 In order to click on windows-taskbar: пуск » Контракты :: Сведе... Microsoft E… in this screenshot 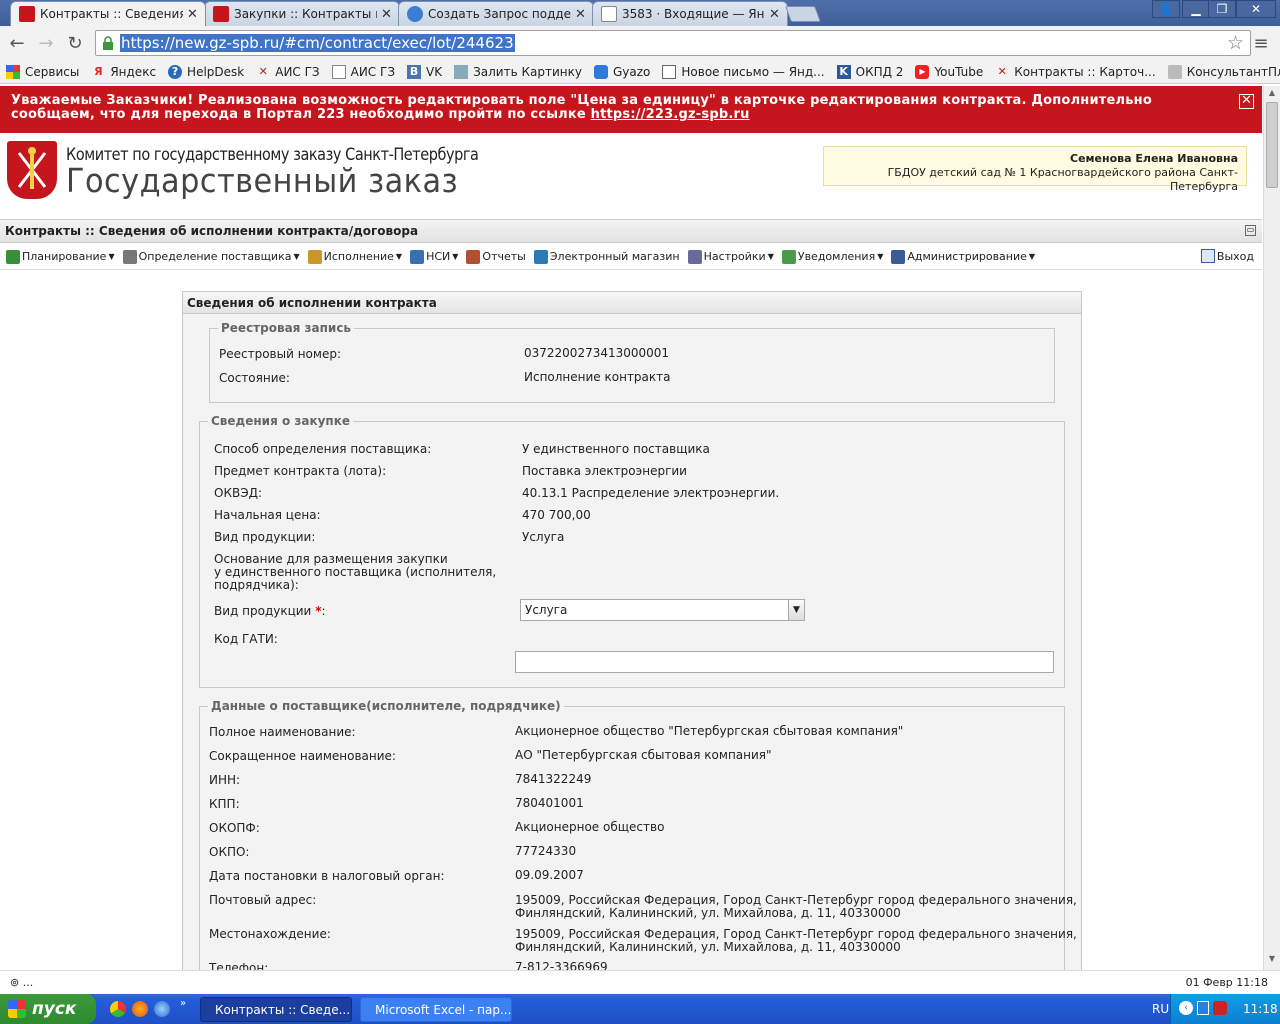, I will do `click(640, 1009)`.